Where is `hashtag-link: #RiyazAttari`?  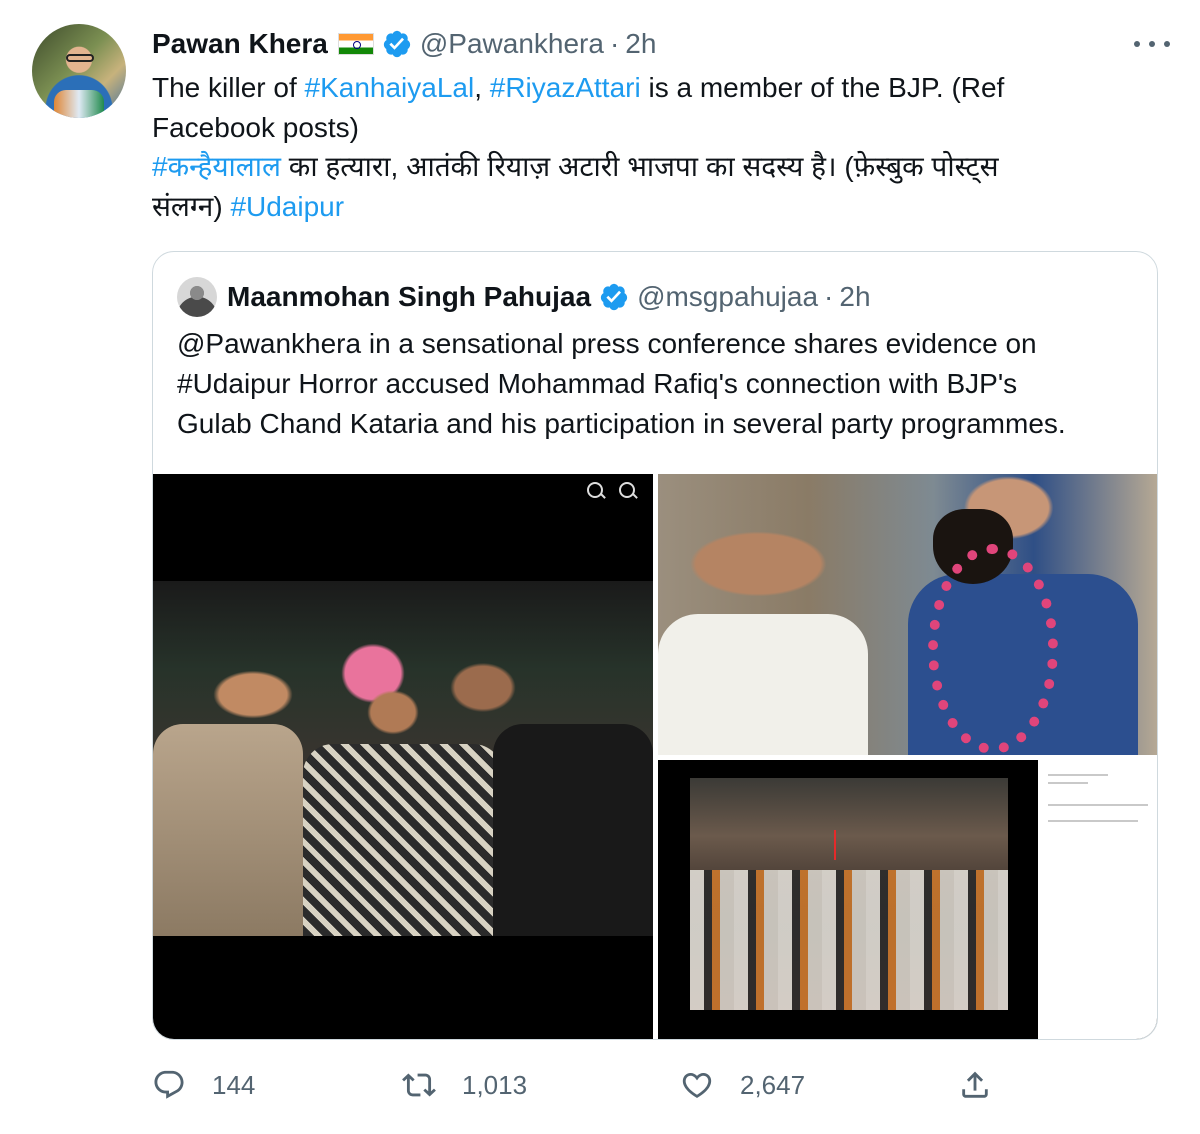 hashtag-link: #RiyazAttari is located at coordinates (565, 87).